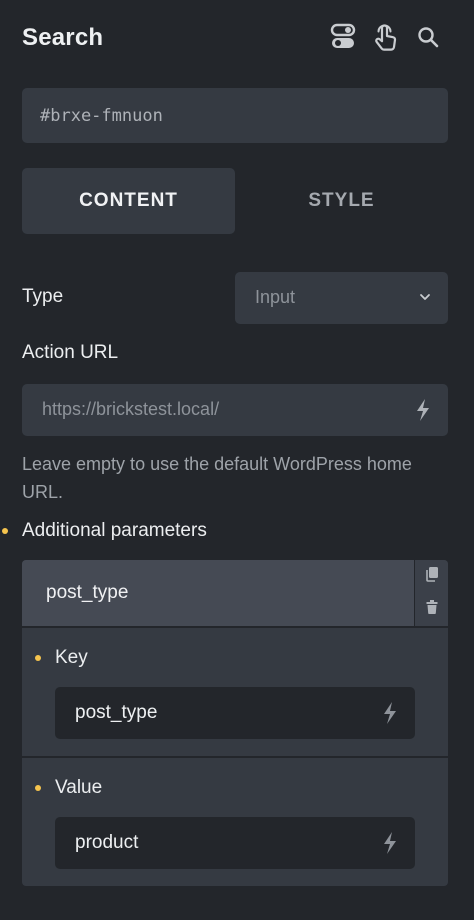 The height and width of the screenshot is (920, 474). What do you see at coordinates (432, 574) in the screenshot?
I see `clone-icon` at bounding box center [432, 574].